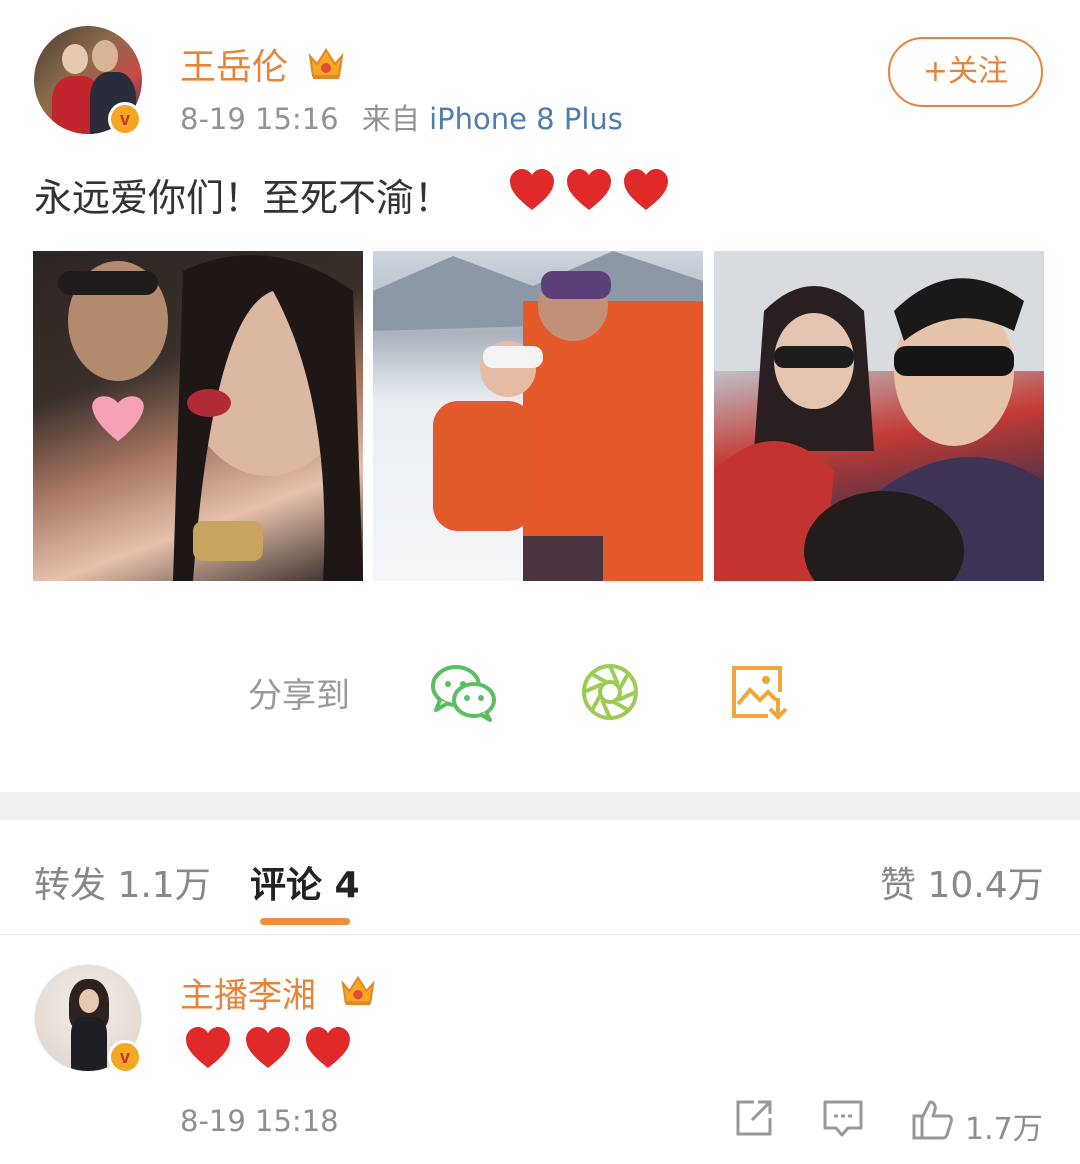  Describe the element at coordinates (299, 696) in the screenshot. I see `share-label: 分享到` at that location.